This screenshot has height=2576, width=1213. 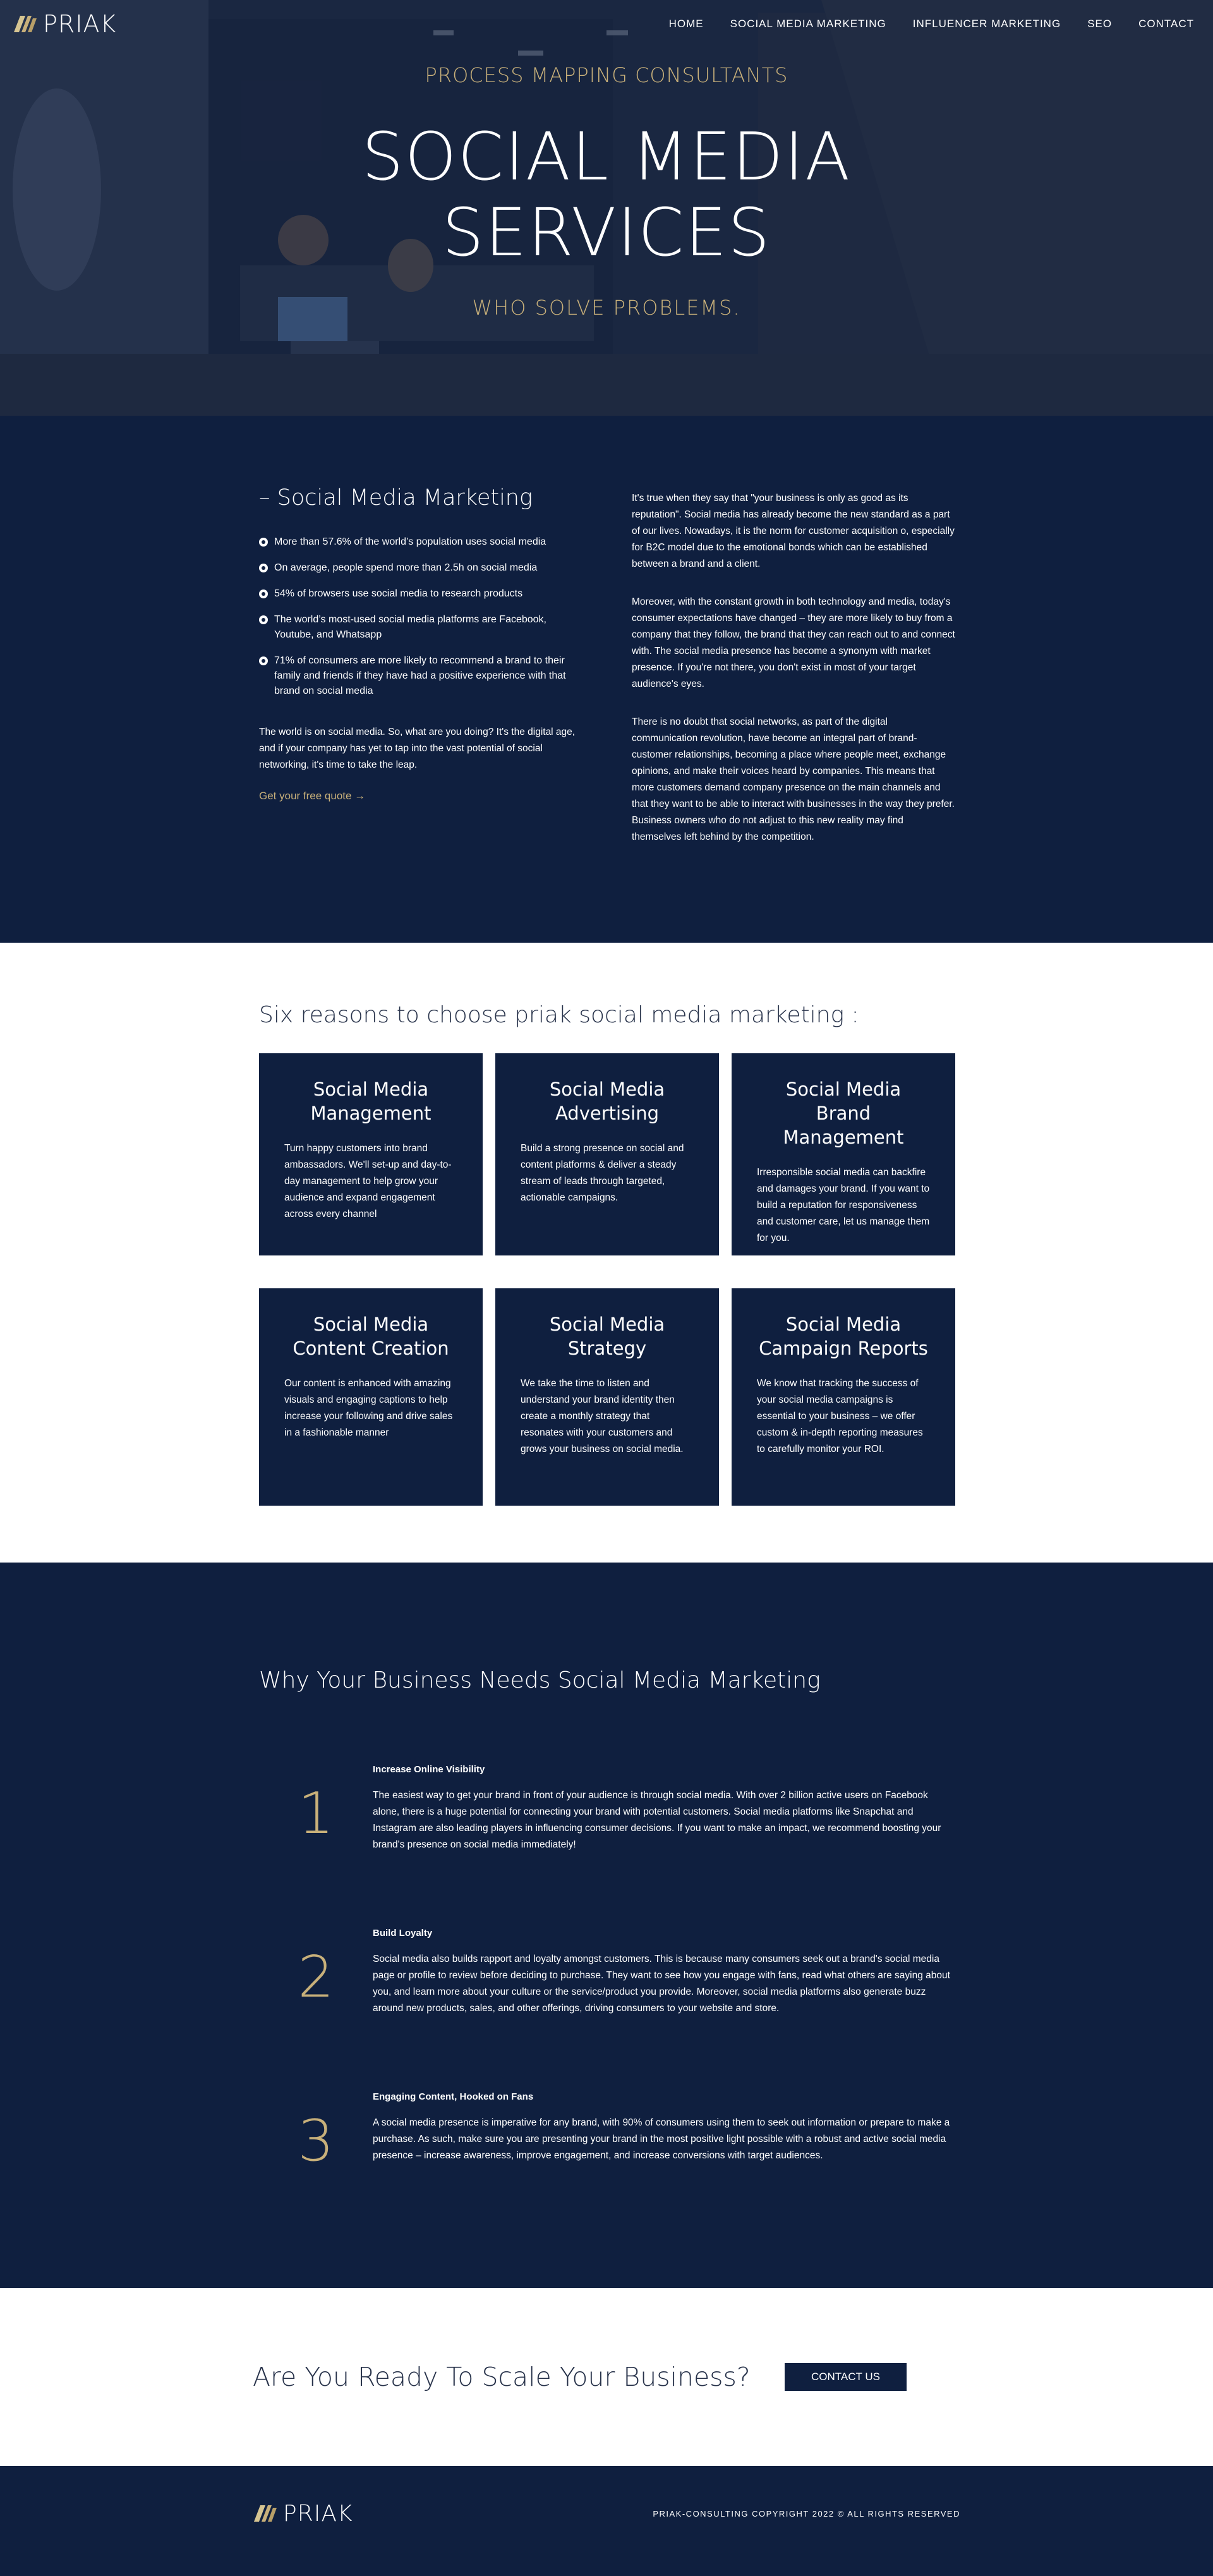 I want to click on contact-us-button: CONTACT US, so click(x=846, y=2377).